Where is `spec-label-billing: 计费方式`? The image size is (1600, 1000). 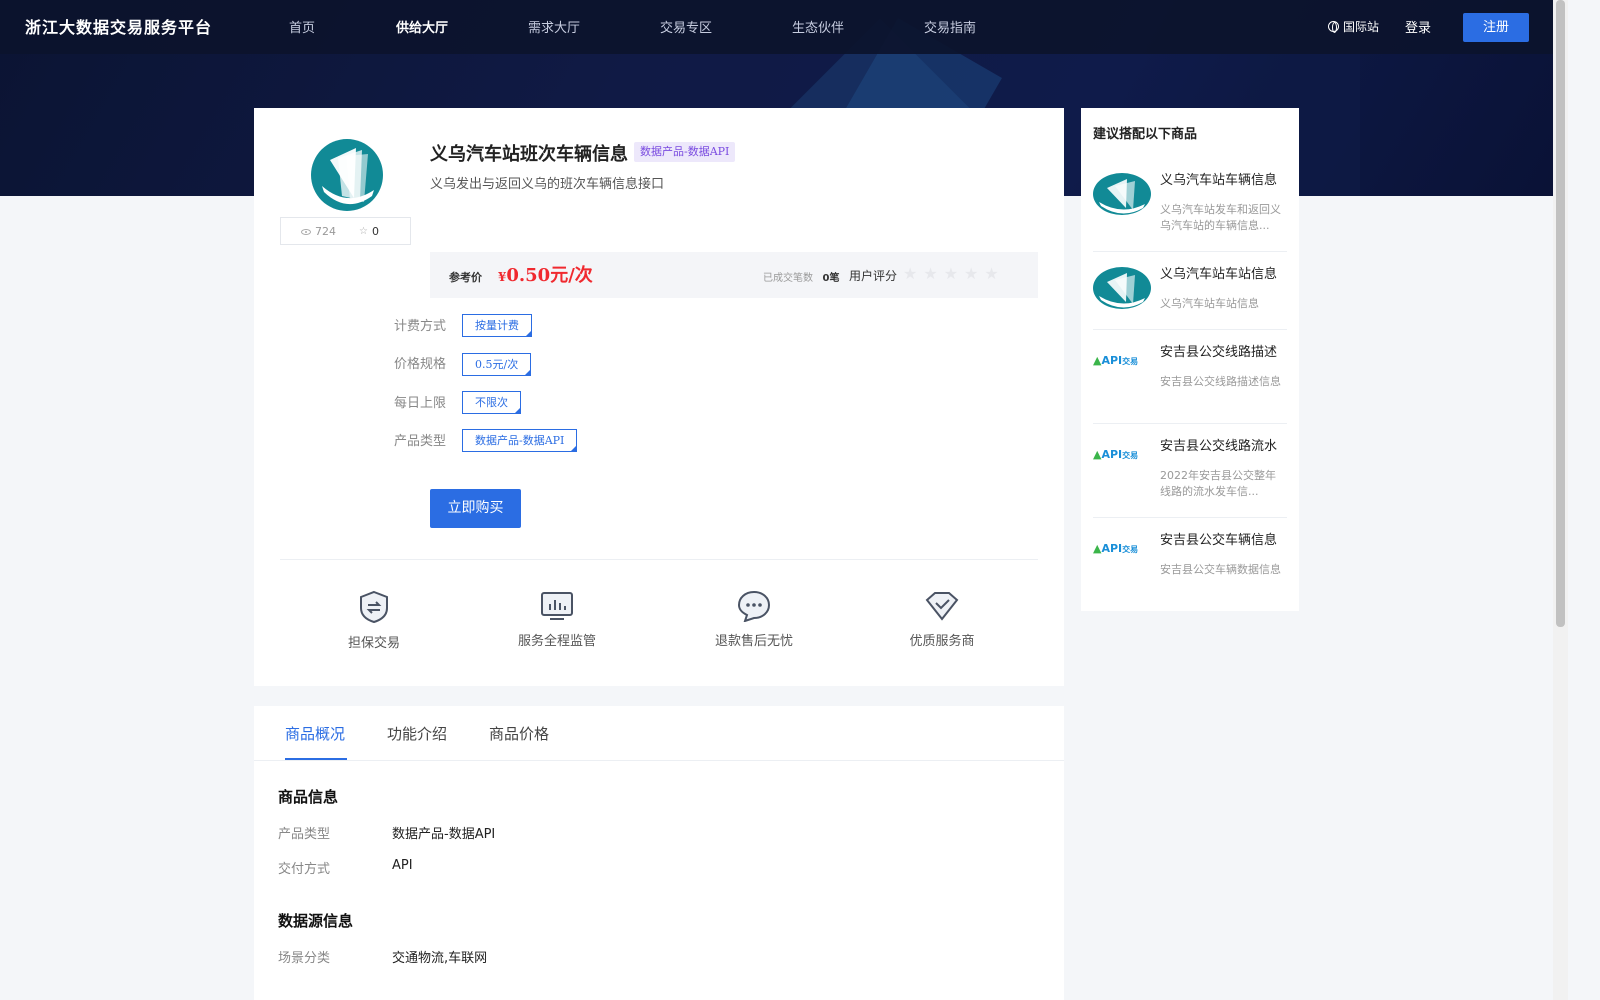
spec-label-billing: 计费方式 is located at coordinates (420, 326).